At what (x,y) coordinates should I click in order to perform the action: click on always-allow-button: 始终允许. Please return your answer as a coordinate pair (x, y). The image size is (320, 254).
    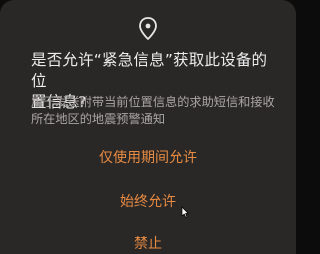
    Looking at the image, I should click on (148, 201).